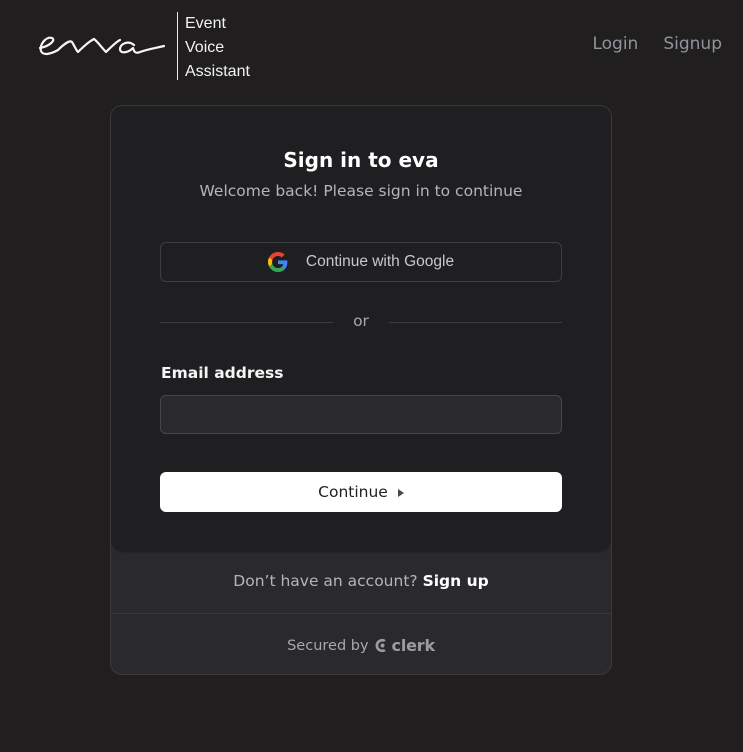 This screenshot has height=752, width=743. Describe the element at coordinates (361, 613) in the screenshot. I see `footer-divider` at that location.